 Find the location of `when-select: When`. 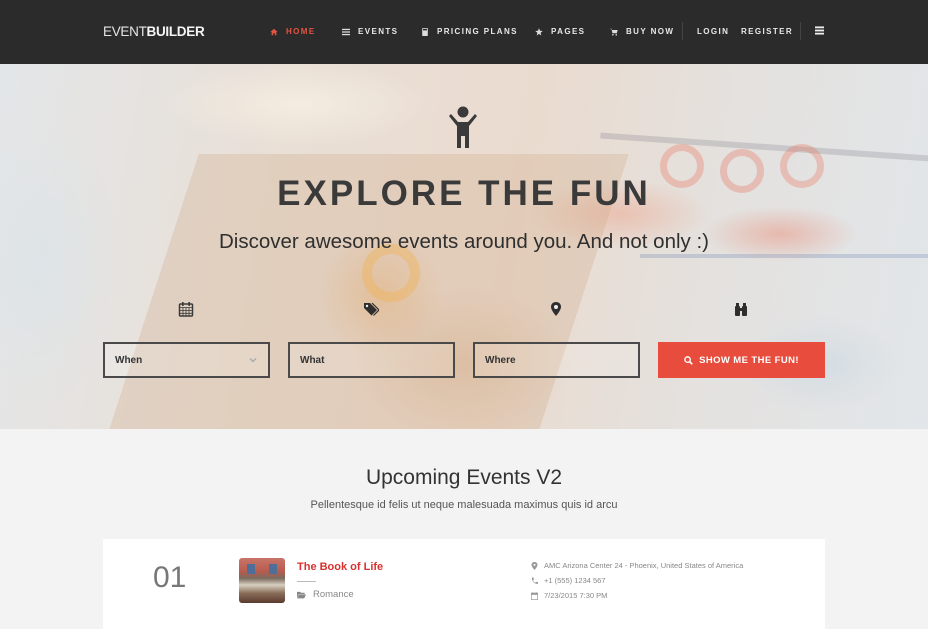

when-select: When is located at coordinates (186, 360).